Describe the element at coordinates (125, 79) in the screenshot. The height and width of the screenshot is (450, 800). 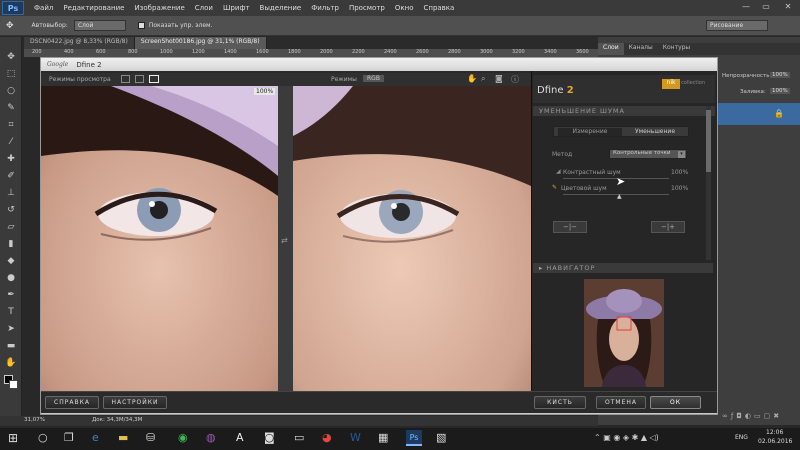
I see `single-view-icon` at that location.